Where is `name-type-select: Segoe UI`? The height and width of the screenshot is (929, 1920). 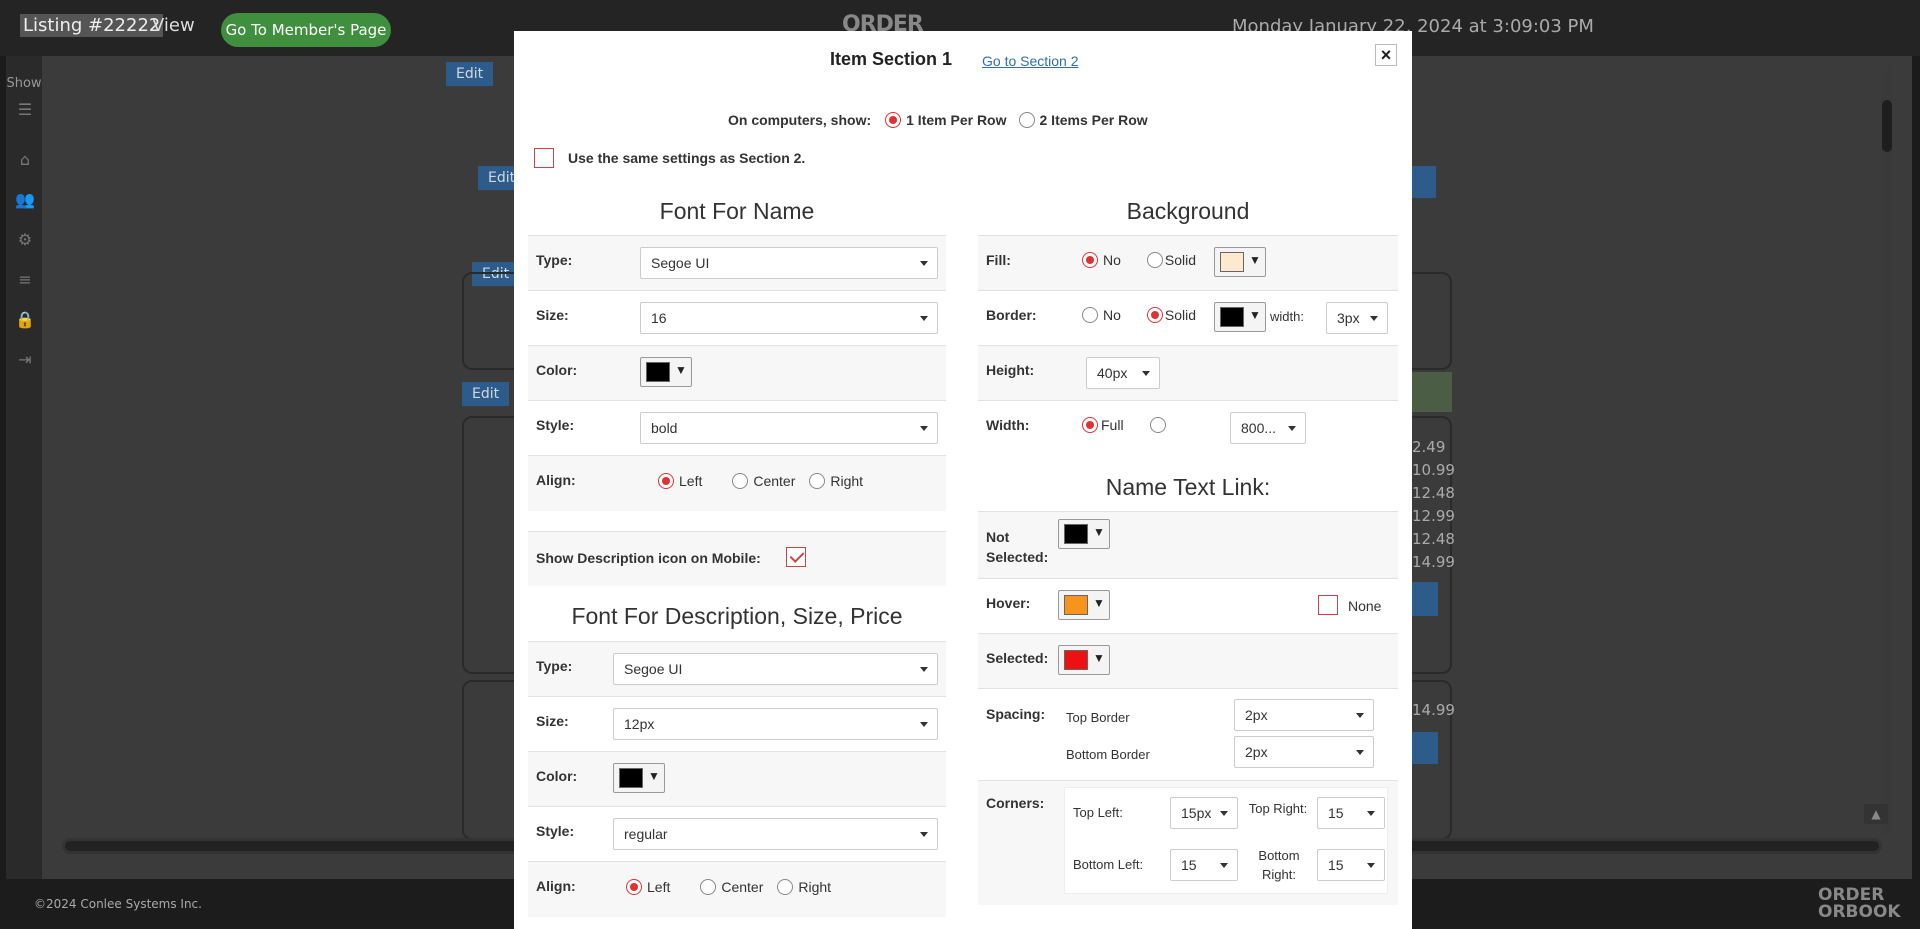 name-type-select: Segoe UI is located at coordinates (789, 263).